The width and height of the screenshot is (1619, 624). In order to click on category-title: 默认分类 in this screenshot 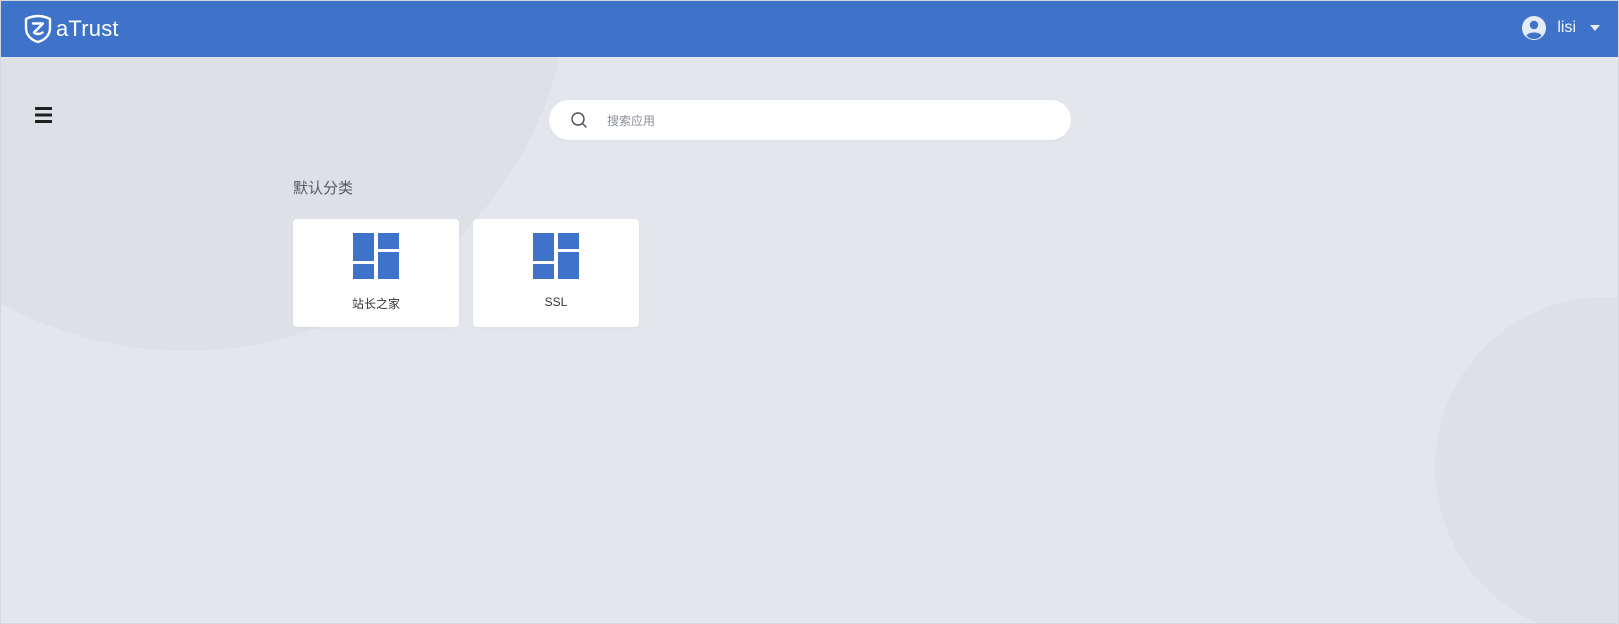, I will do `click(323, 188)`.